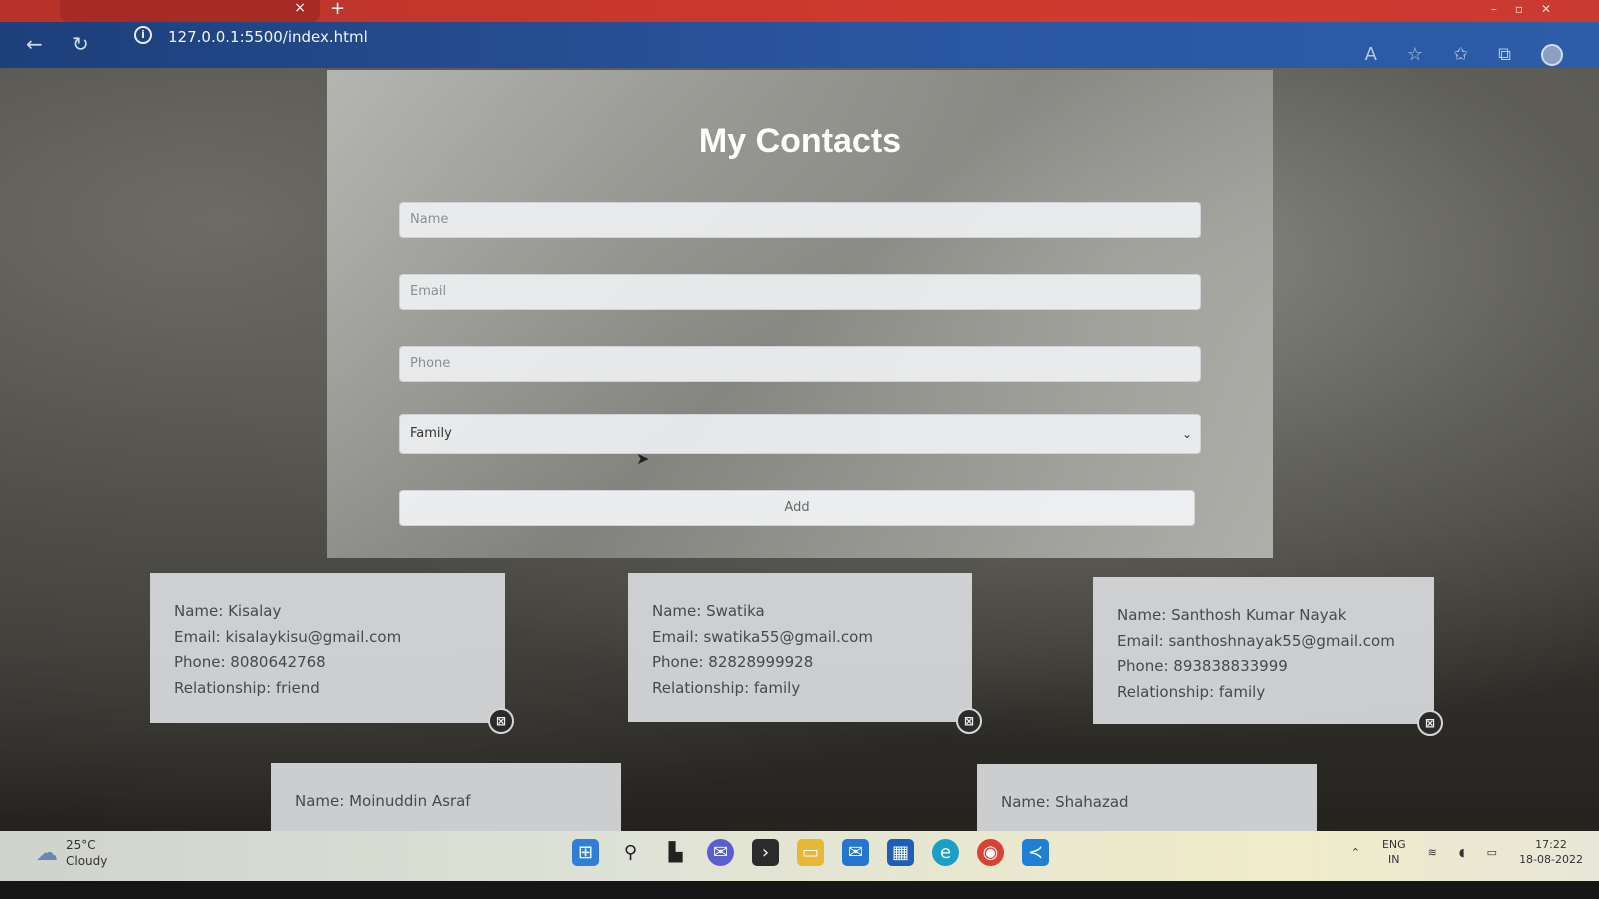  What do you see at coordinates (1467, 852) in the screenshot?
I see `system-tray: ⌃ ENG IN ≋ ◖ ▭ 17:22 18-08-2022` at bounding box center [1467, 852].